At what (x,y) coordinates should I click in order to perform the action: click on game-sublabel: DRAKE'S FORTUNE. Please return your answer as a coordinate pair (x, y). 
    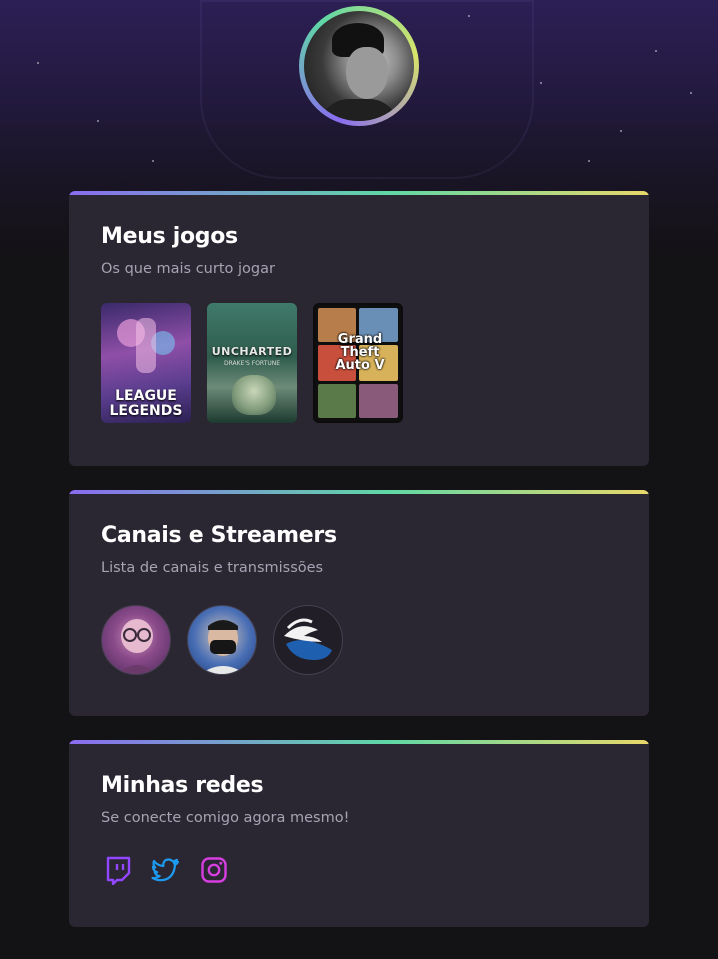
    Looking at the image, I should click on (252, 363).